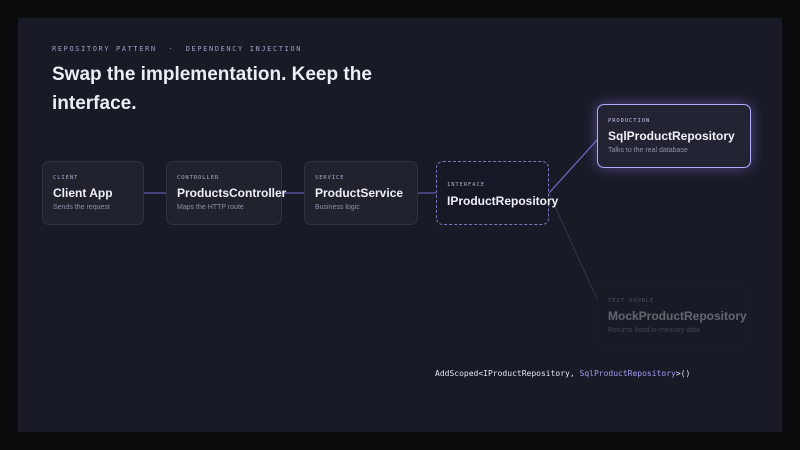  What do you see at coordinates (507, 373) in the screenshot?
I see `code-prefix: AddScoped<IProductRepository,` at bounding box center [507, 373].